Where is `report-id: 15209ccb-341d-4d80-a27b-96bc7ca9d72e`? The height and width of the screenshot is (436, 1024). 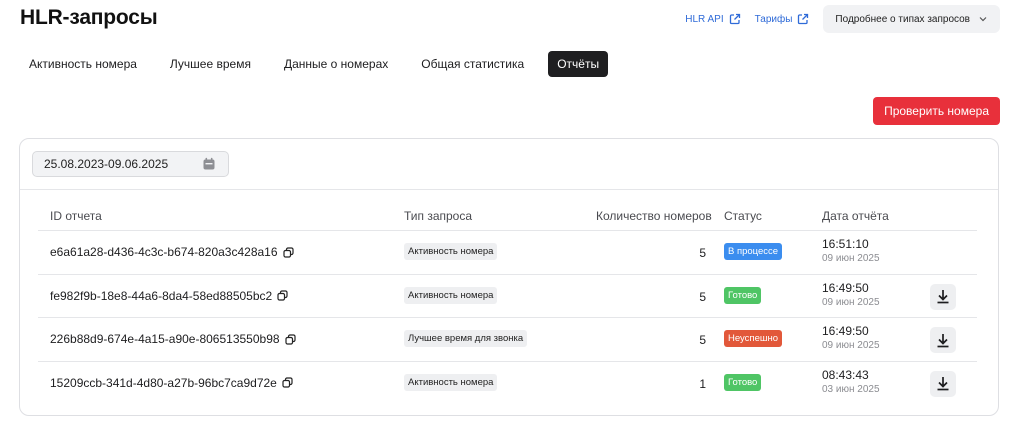 report-id: 15209ccb-341d-4d80-a27b-96bc7ca9d72e is located at coordinates (163, 382).